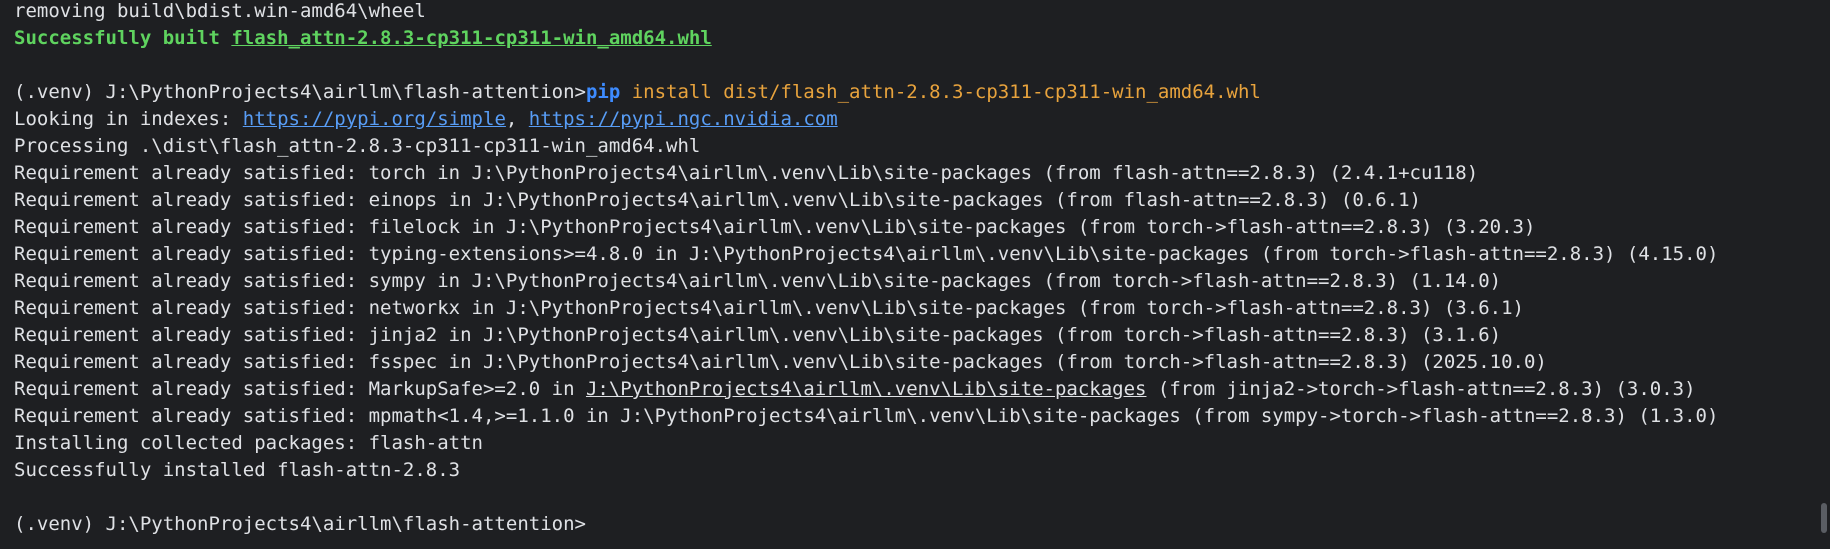 The height and width of the screenshot is (549, 1830). Describe the element at coordinates (374, 119) in the screenshot. I see `index-url-pypi: https://pypi.org/simple` at that location.